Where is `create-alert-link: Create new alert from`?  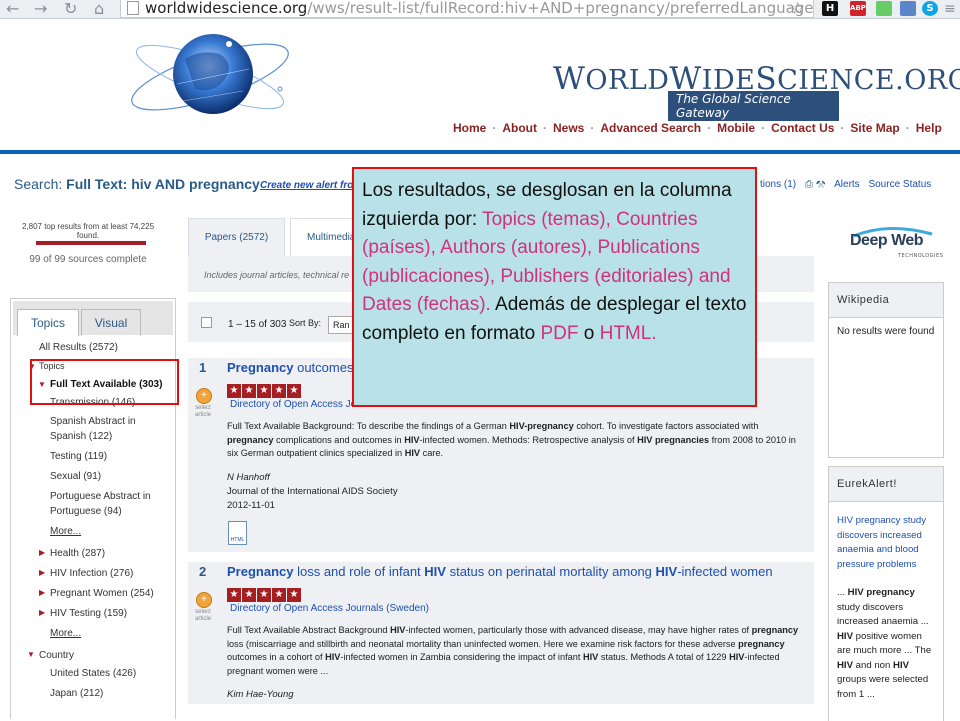
create-alert-link: Create new alert from is located at coordinates (311, 185).